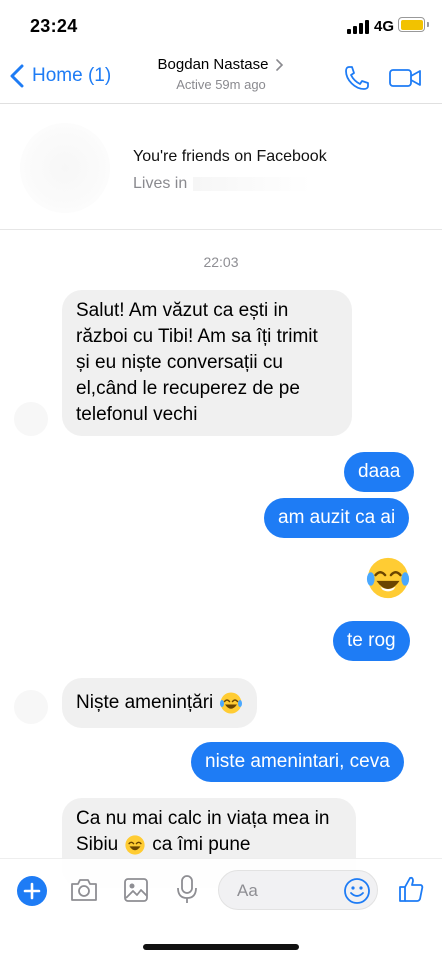 Image resolution: width=442 pixels, height=960 pixels. Describe the element at coordinates (357, 78) in the screenshot. I see `phone-icon` at that location.